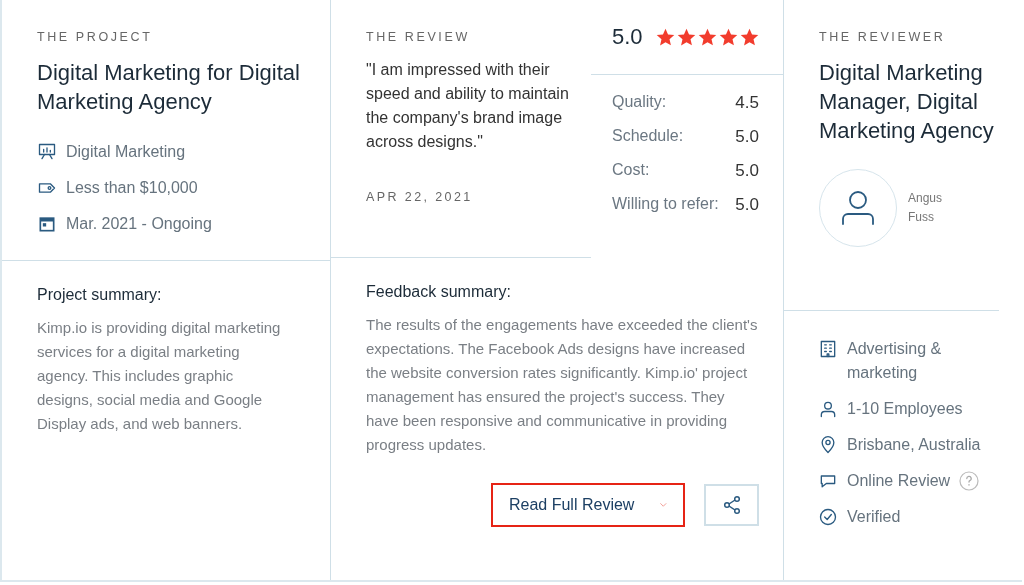  I want to click on rating-label: Cost:, so click(631, 170).